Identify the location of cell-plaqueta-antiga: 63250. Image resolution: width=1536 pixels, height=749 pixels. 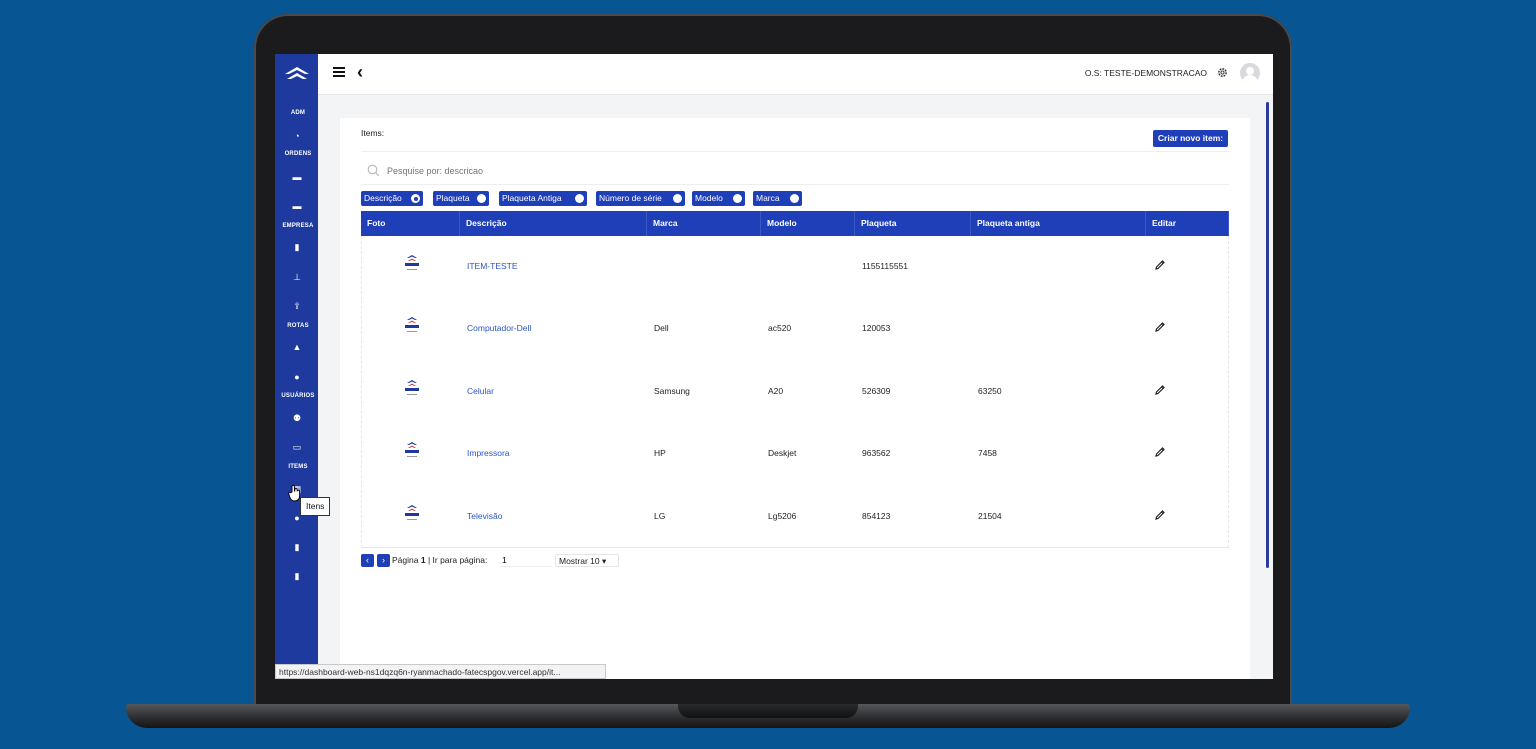
(990, 390).